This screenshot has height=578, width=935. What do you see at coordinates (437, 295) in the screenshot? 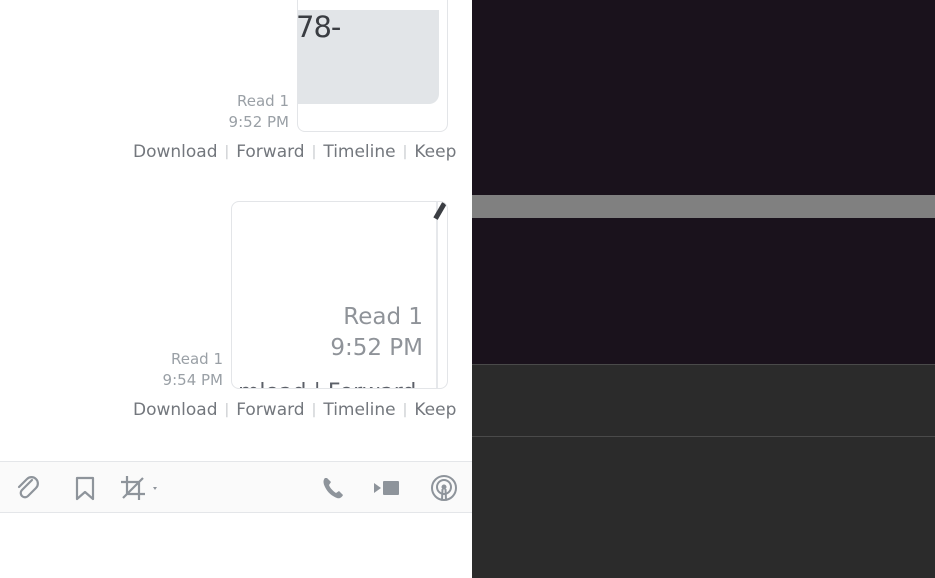
I see `image-preview-edge` at bounding box center [437, 295].